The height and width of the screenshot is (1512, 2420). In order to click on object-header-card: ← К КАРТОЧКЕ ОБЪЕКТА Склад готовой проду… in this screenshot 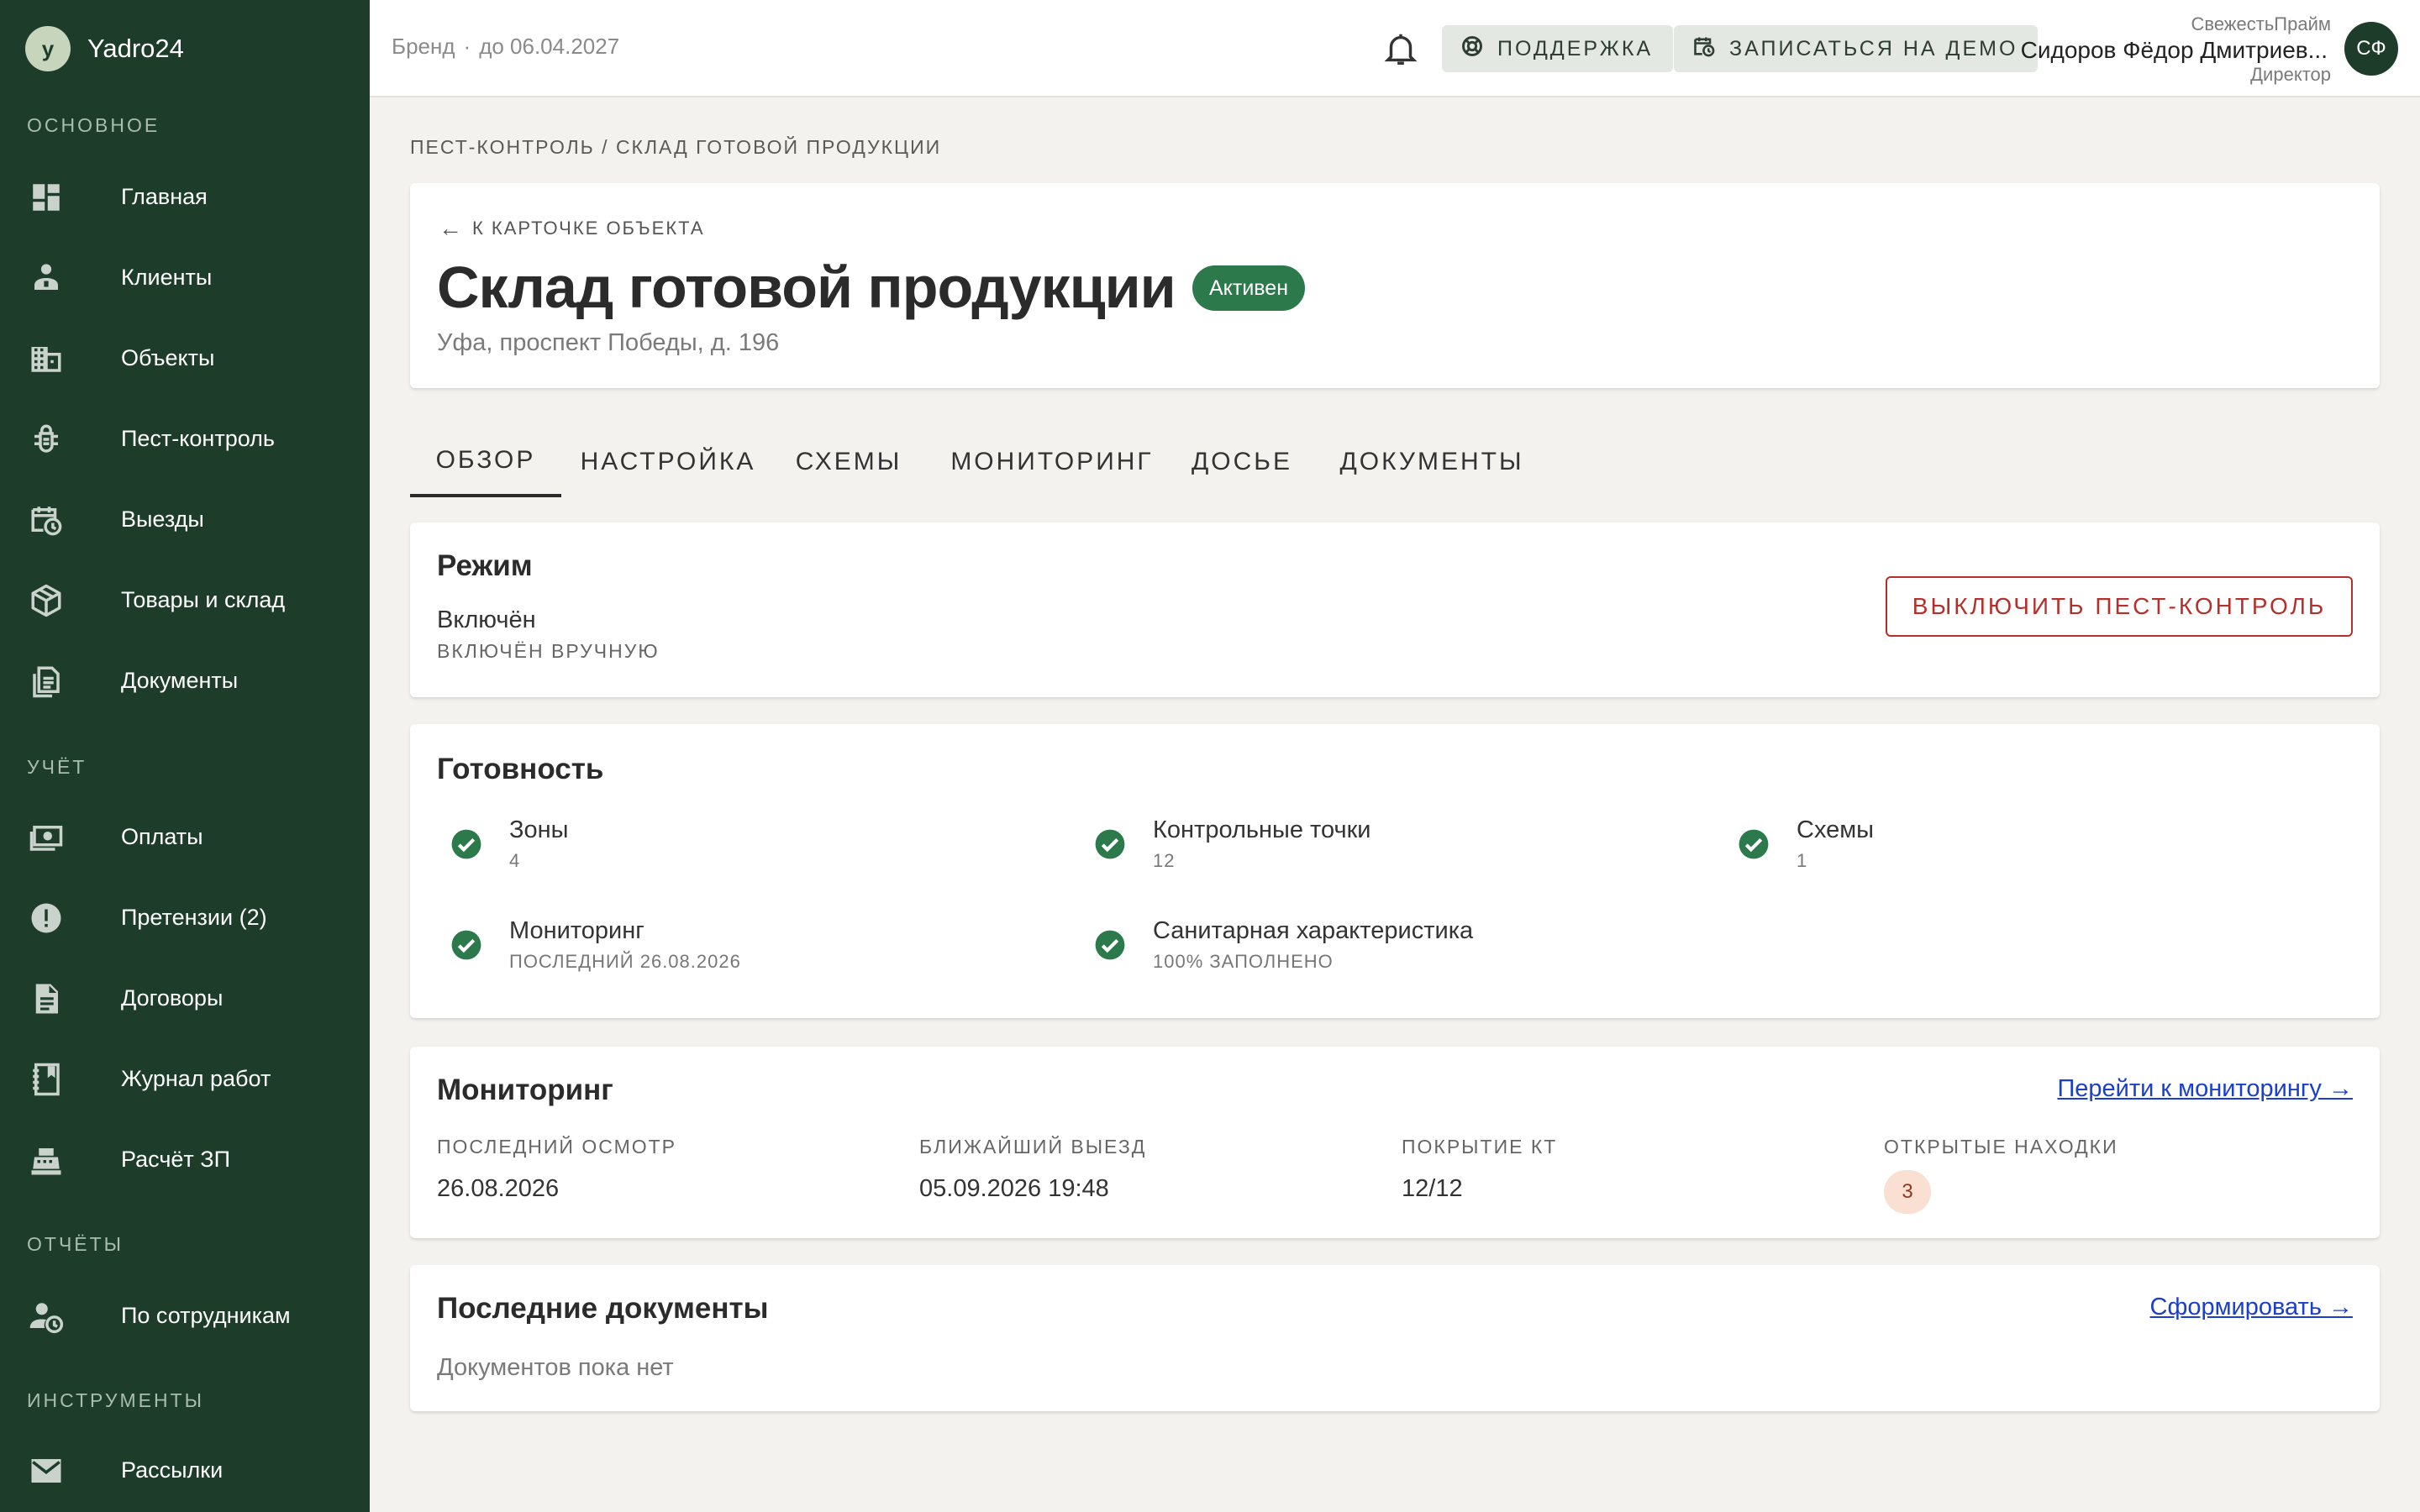, I will do `click(1395, 285)`.